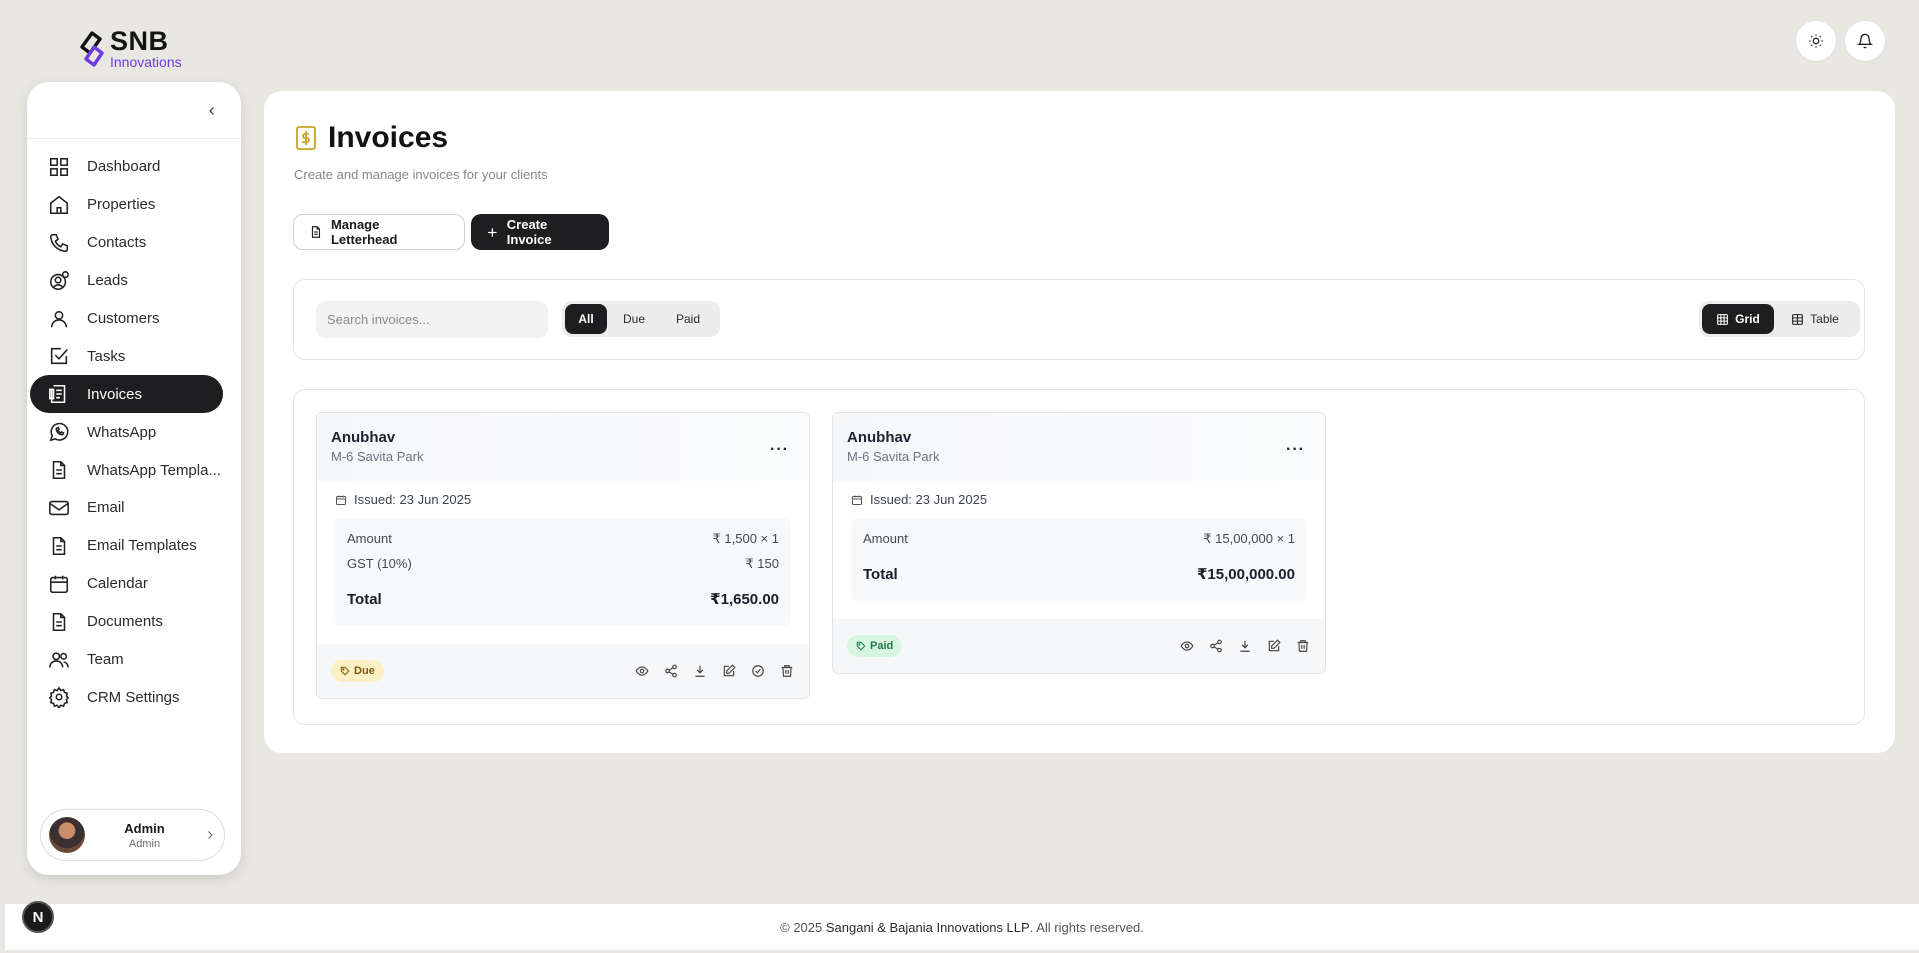 The width and height of the screenshot is (1919, 953). I want to click on dev-tools-badge: N, so click(38, 917).